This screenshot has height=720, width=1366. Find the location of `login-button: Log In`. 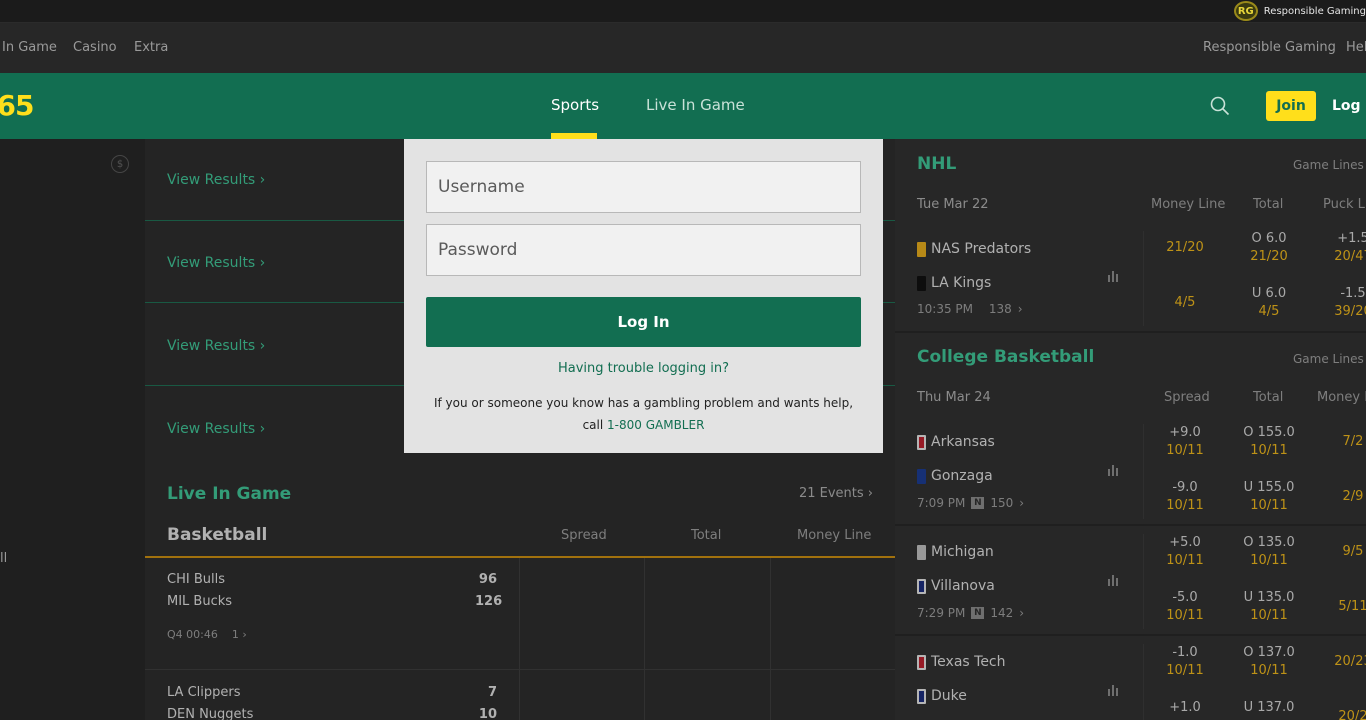

login-button: Log In is located at coordinates (643, 322).